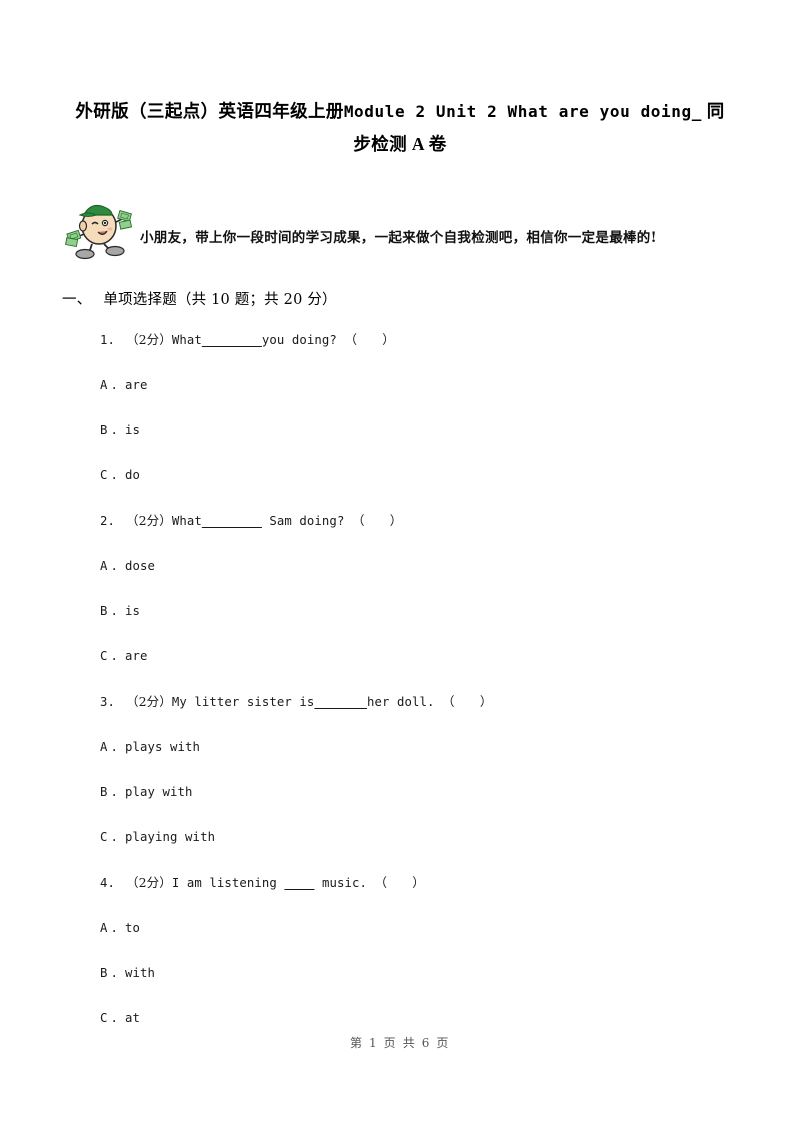 This screenshot has width=800, height=1132. I want to click on question-option: C. are, so click(420, 671).